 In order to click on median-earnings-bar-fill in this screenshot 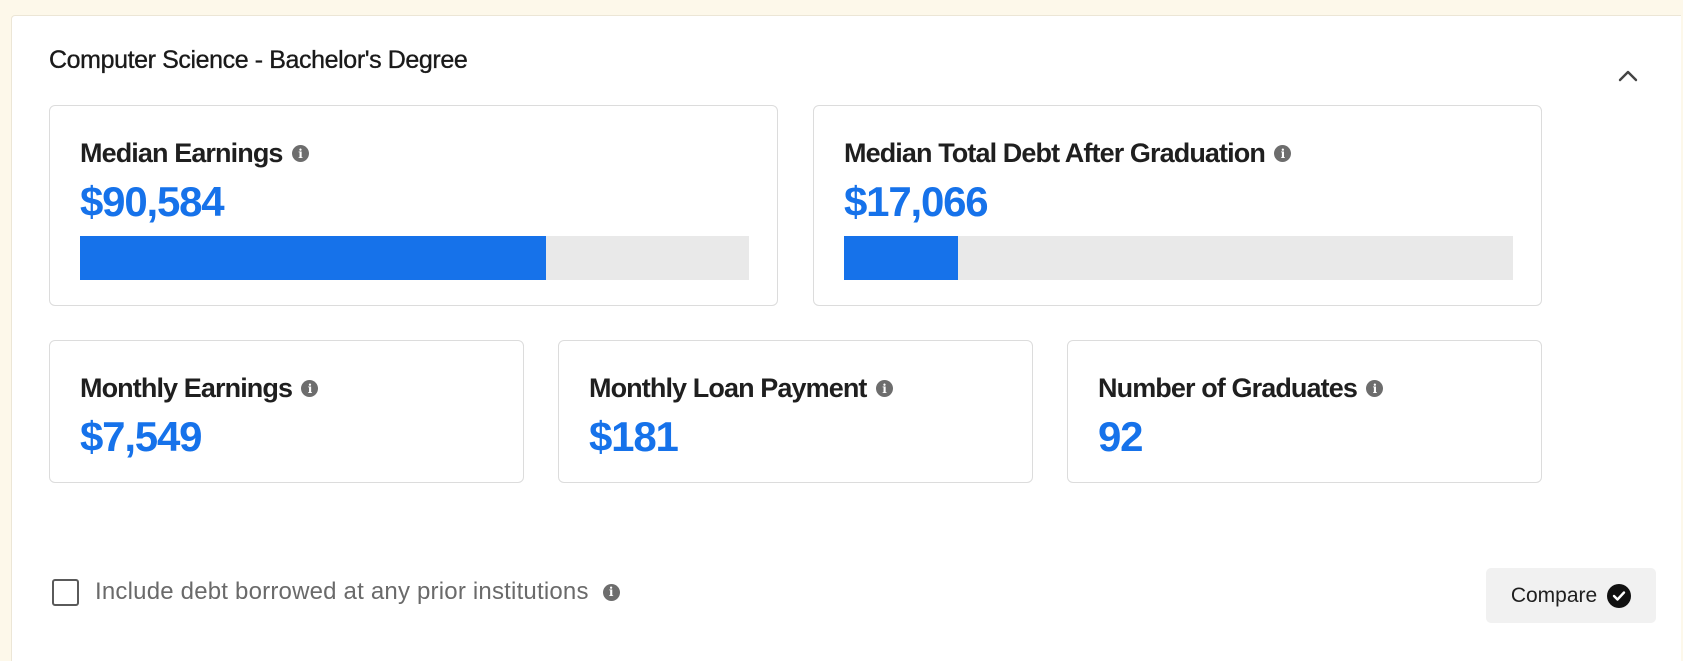, I will do `click(313, 258)`.